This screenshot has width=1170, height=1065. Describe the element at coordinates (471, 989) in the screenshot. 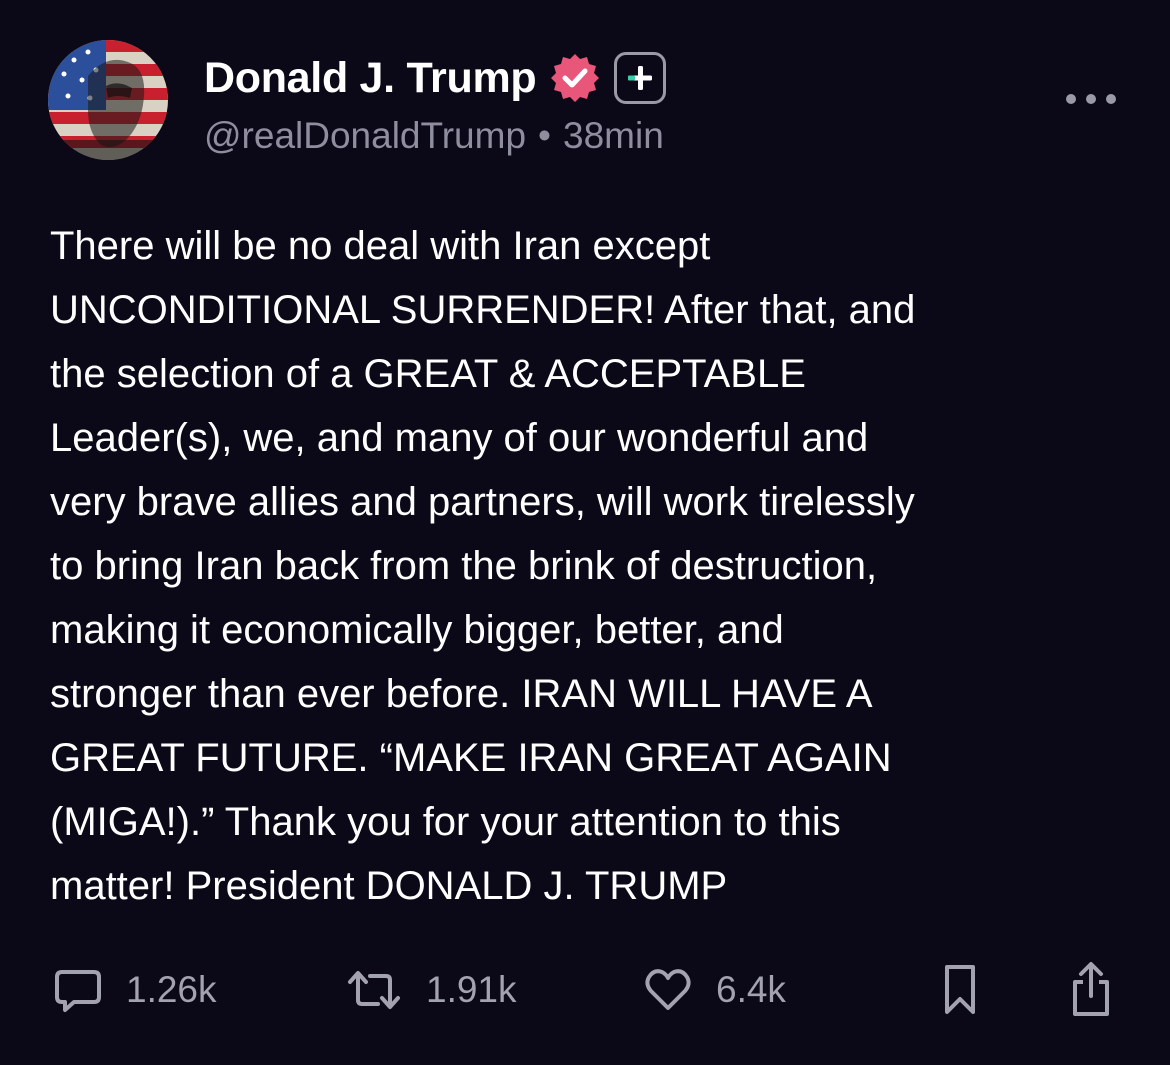

I see `repost-count: 1.91k` at that location.